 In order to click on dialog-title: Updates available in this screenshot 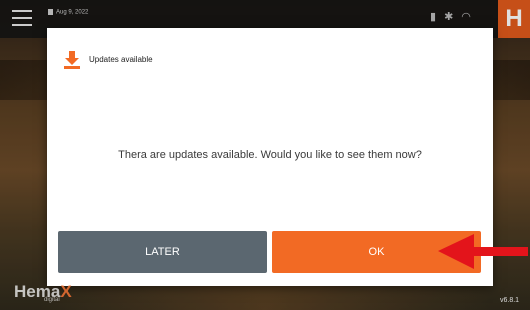, I will do `click(121, 59)`.